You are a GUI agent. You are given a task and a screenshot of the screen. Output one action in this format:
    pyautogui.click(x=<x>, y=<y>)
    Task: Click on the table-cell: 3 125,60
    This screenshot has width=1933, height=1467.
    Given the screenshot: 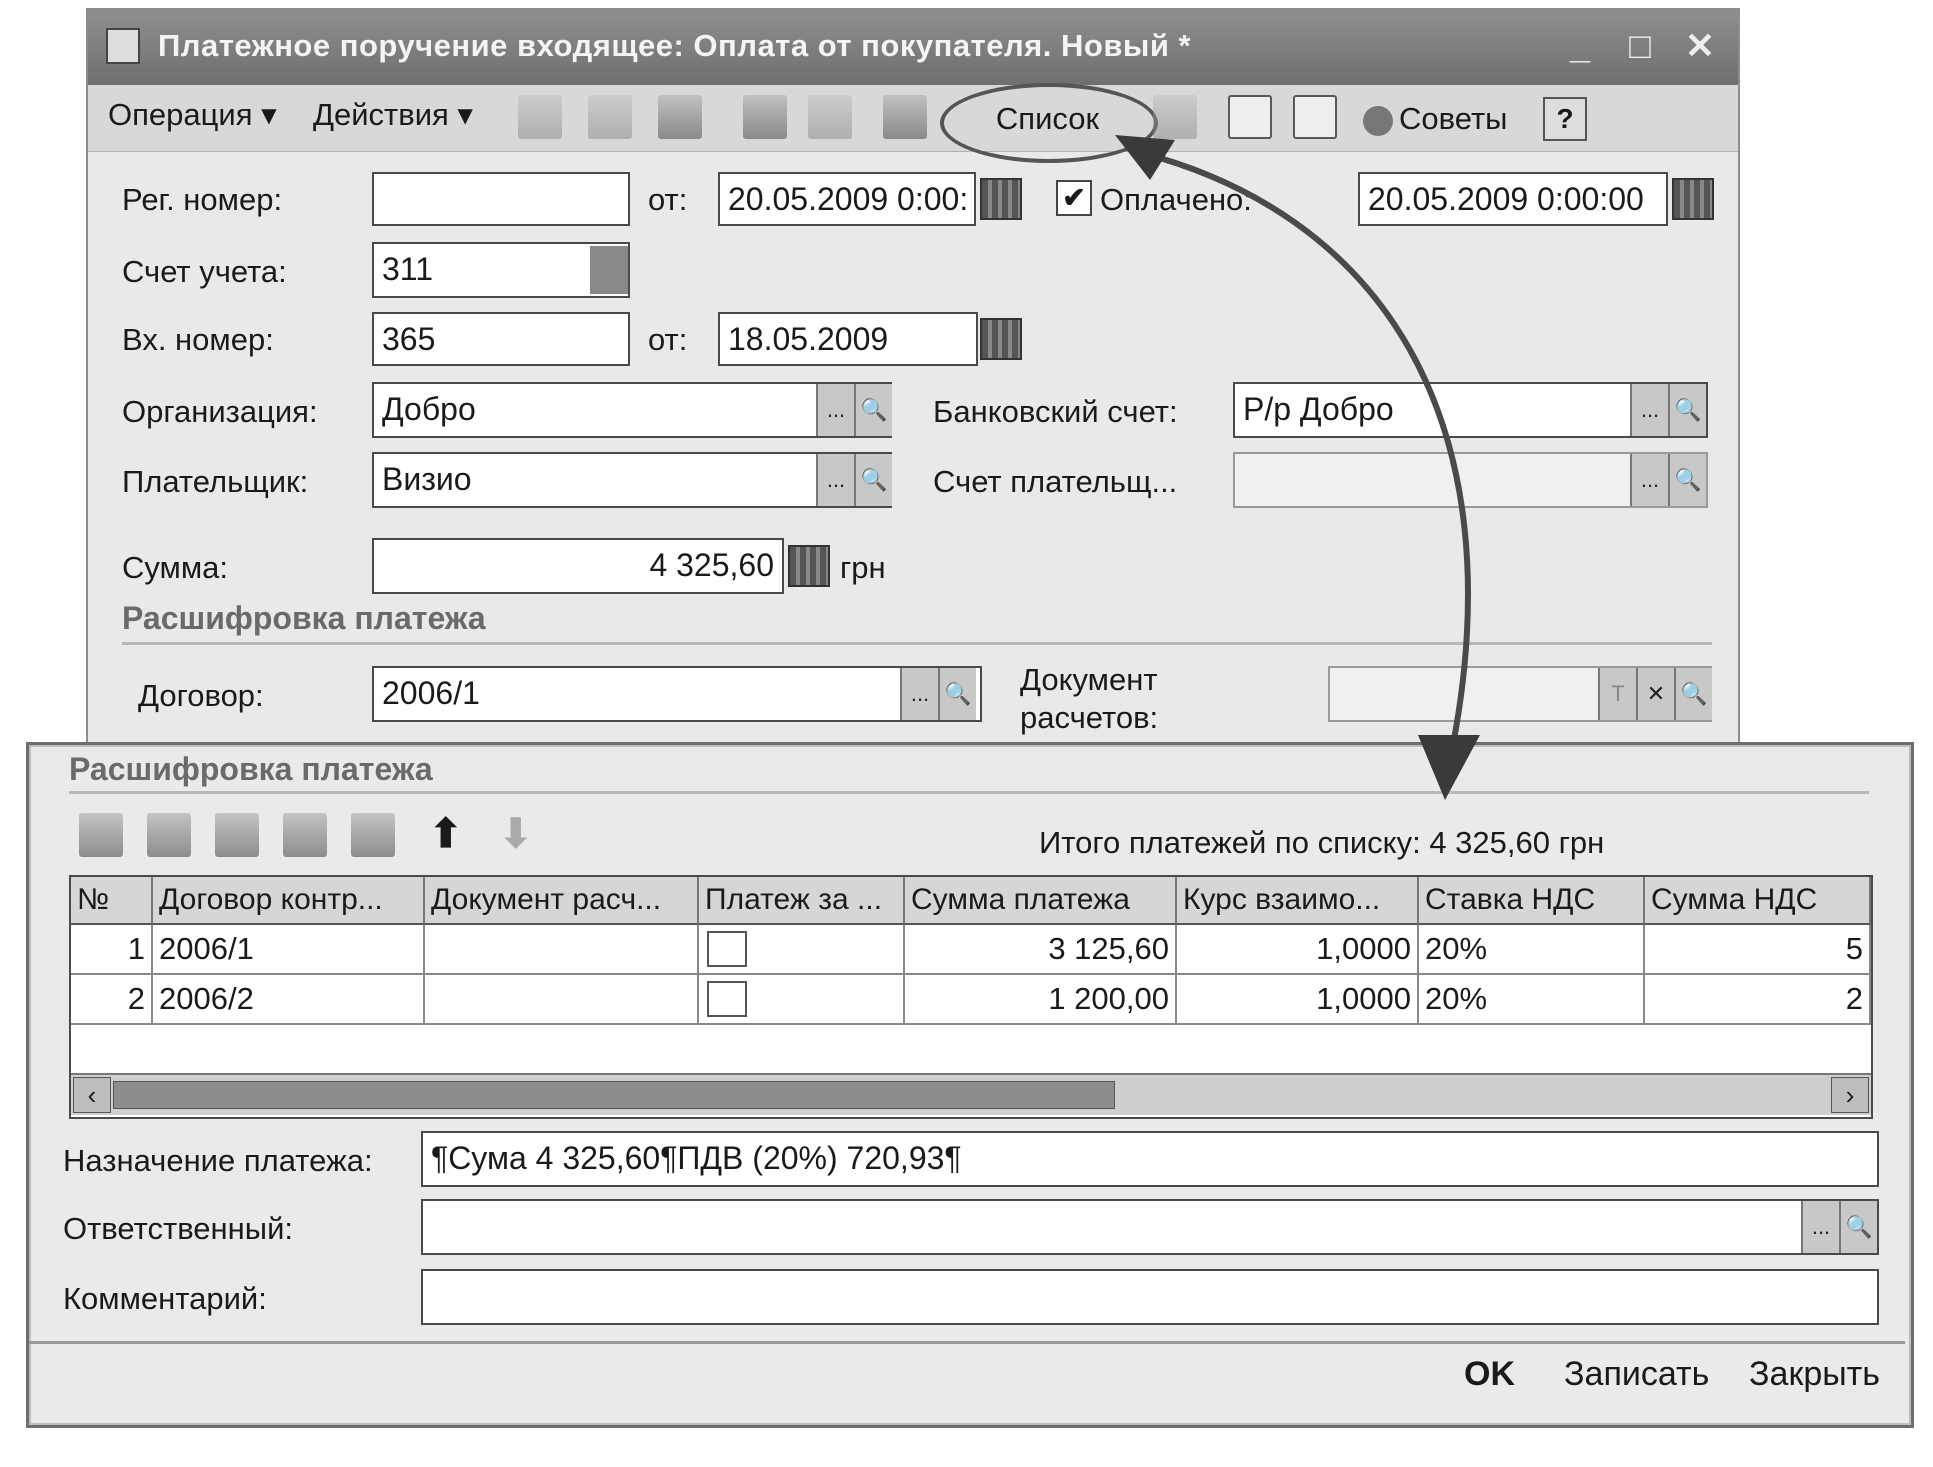 What is the action you would take?
    pyautogui.click(x=1041, y=950)
    